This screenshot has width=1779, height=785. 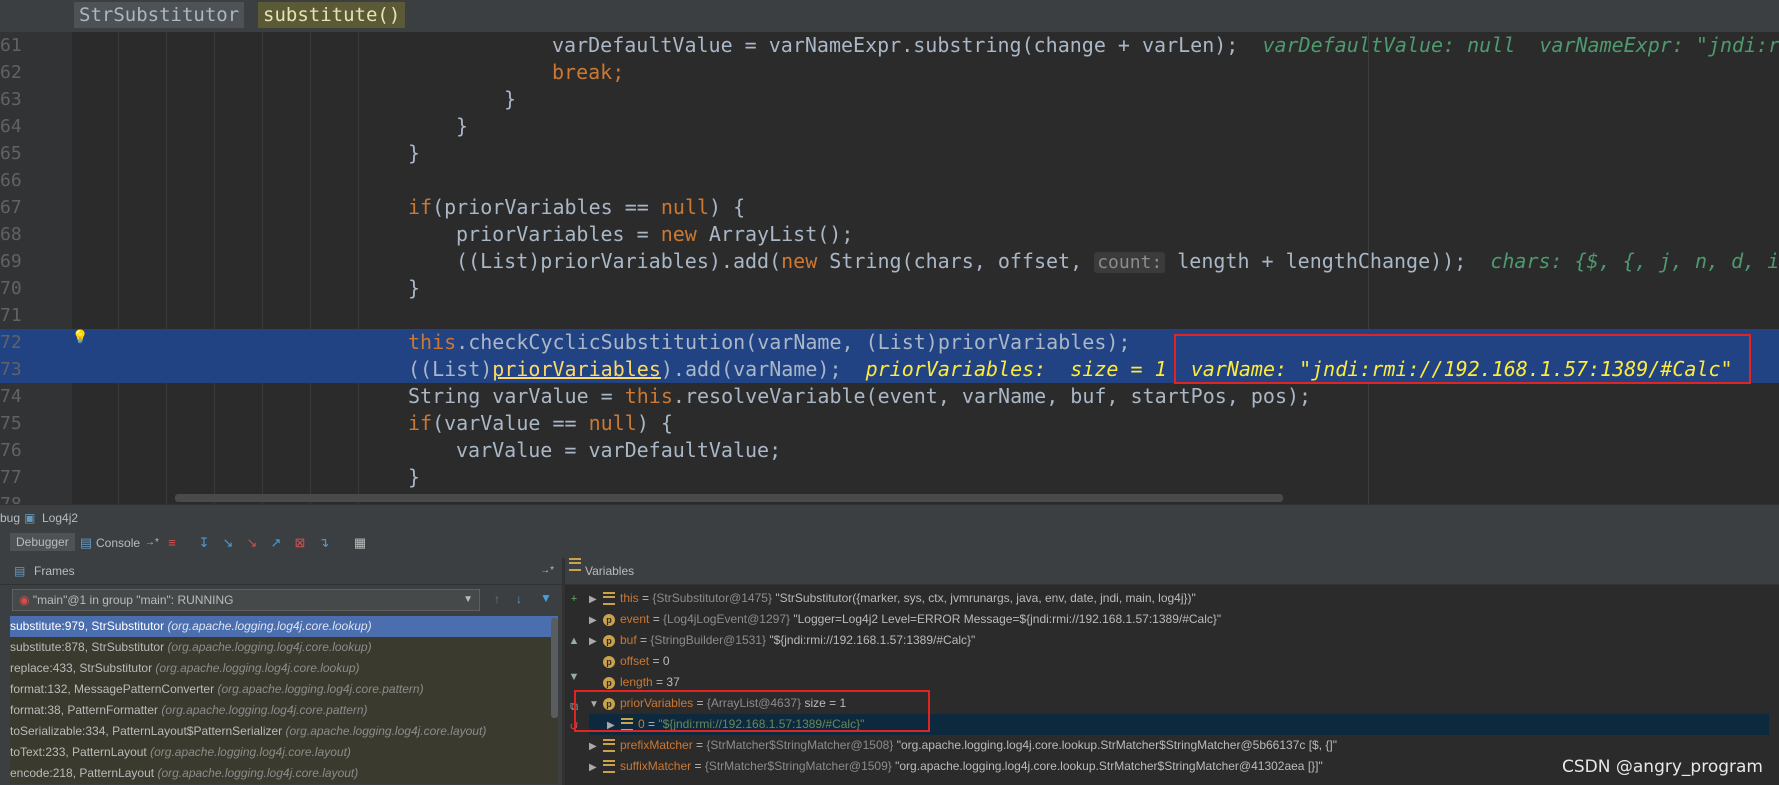 I want to click on code-line: 76 varValue = varDefaultValue;, so click(x=889, y=450).